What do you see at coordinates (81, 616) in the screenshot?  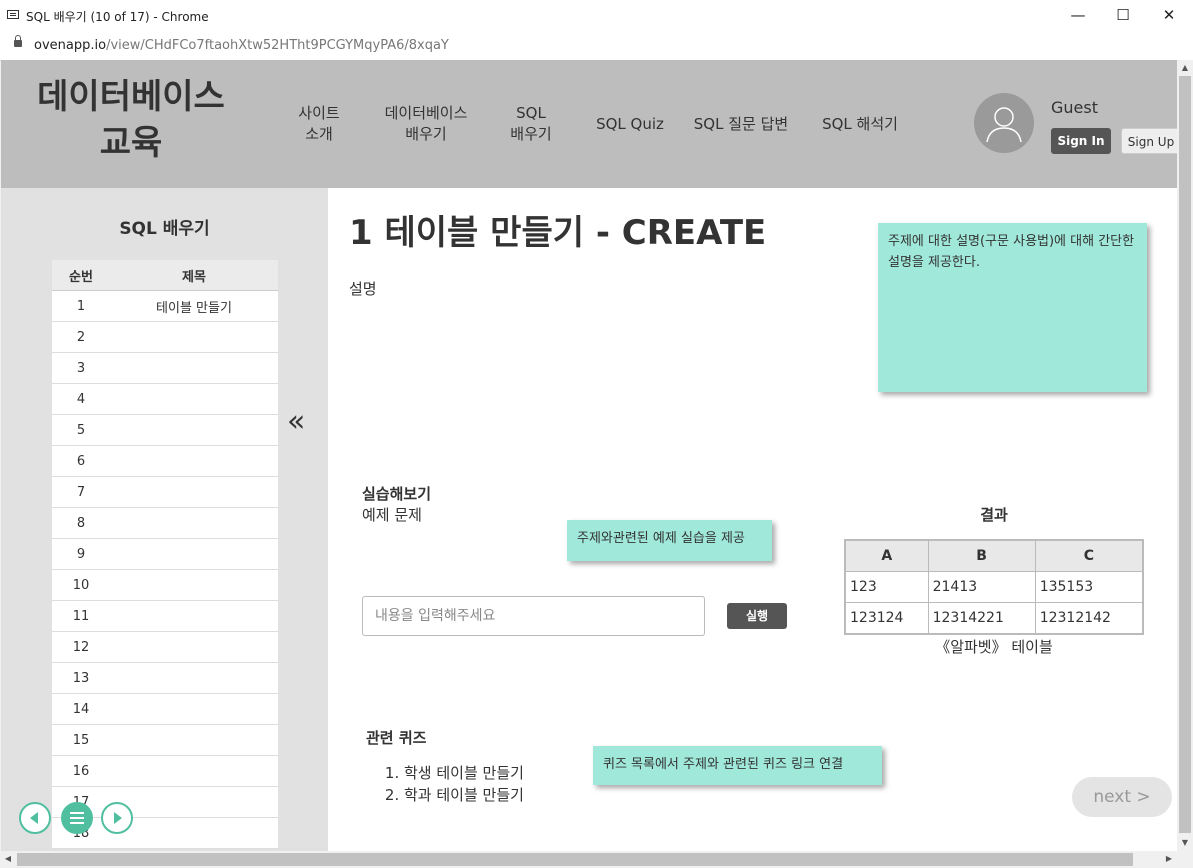 I see `lesson-number: 11` at bounding box center [81, 616].